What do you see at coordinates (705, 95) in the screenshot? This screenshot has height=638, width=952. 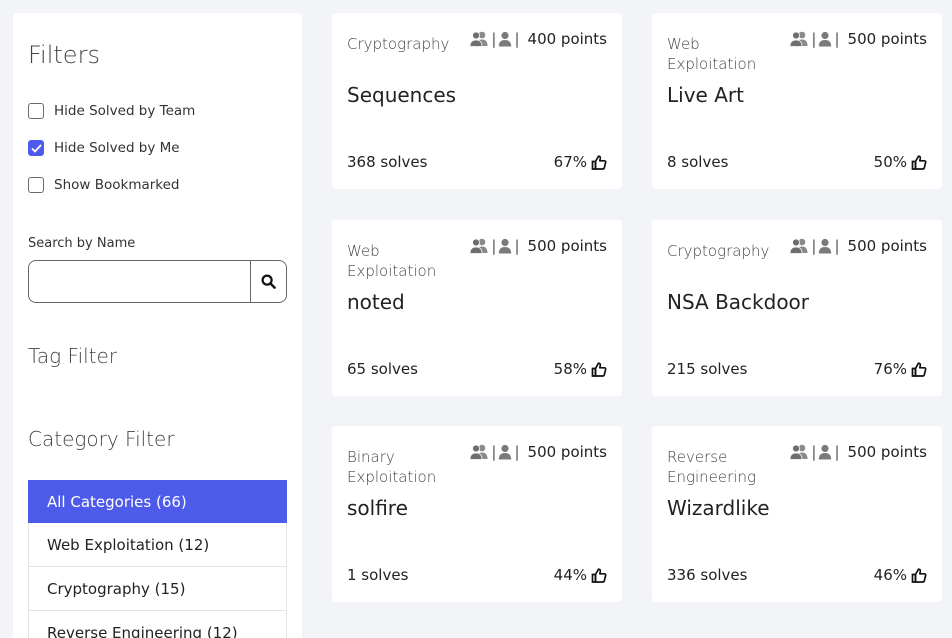 I see `challenge-name: Live Art` at bounding box center [705, 95].